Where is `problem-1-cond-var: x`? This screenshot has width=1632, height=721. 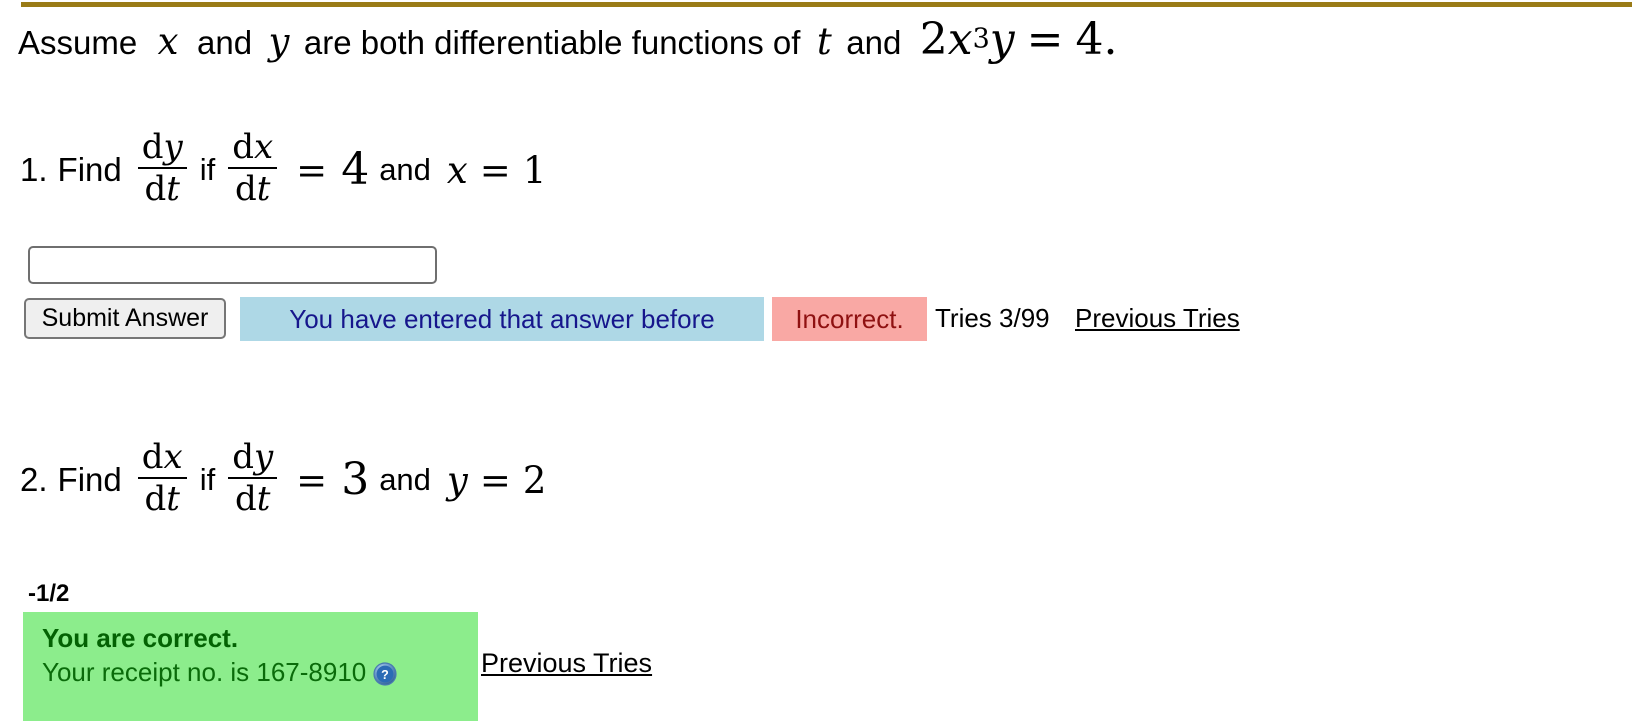
problem-1-cond-var: x is located at coordinates (457, 170).